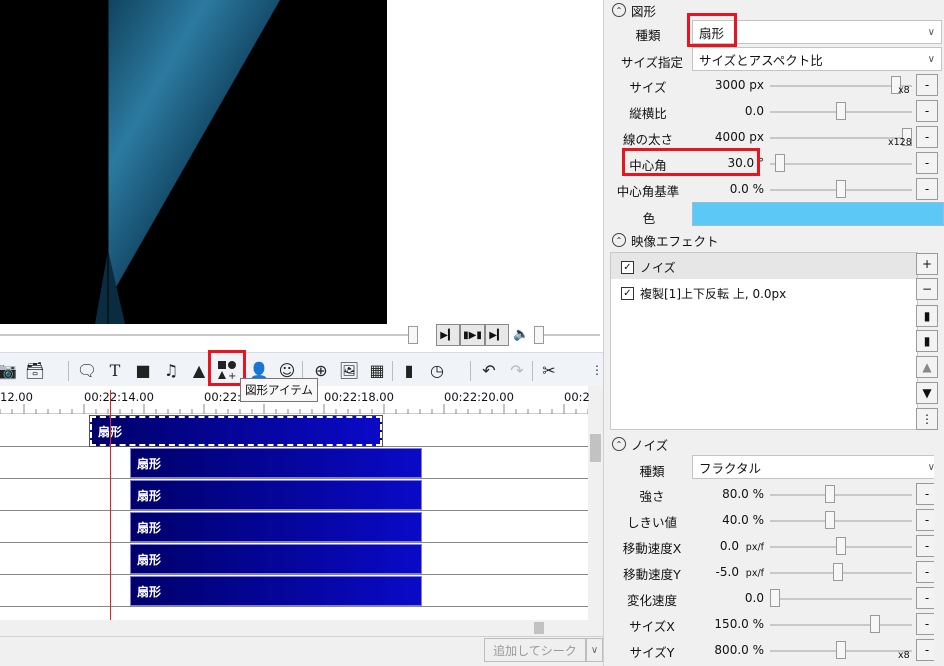  I want to click on param-label: 移動速度Y, so click(652, 574).